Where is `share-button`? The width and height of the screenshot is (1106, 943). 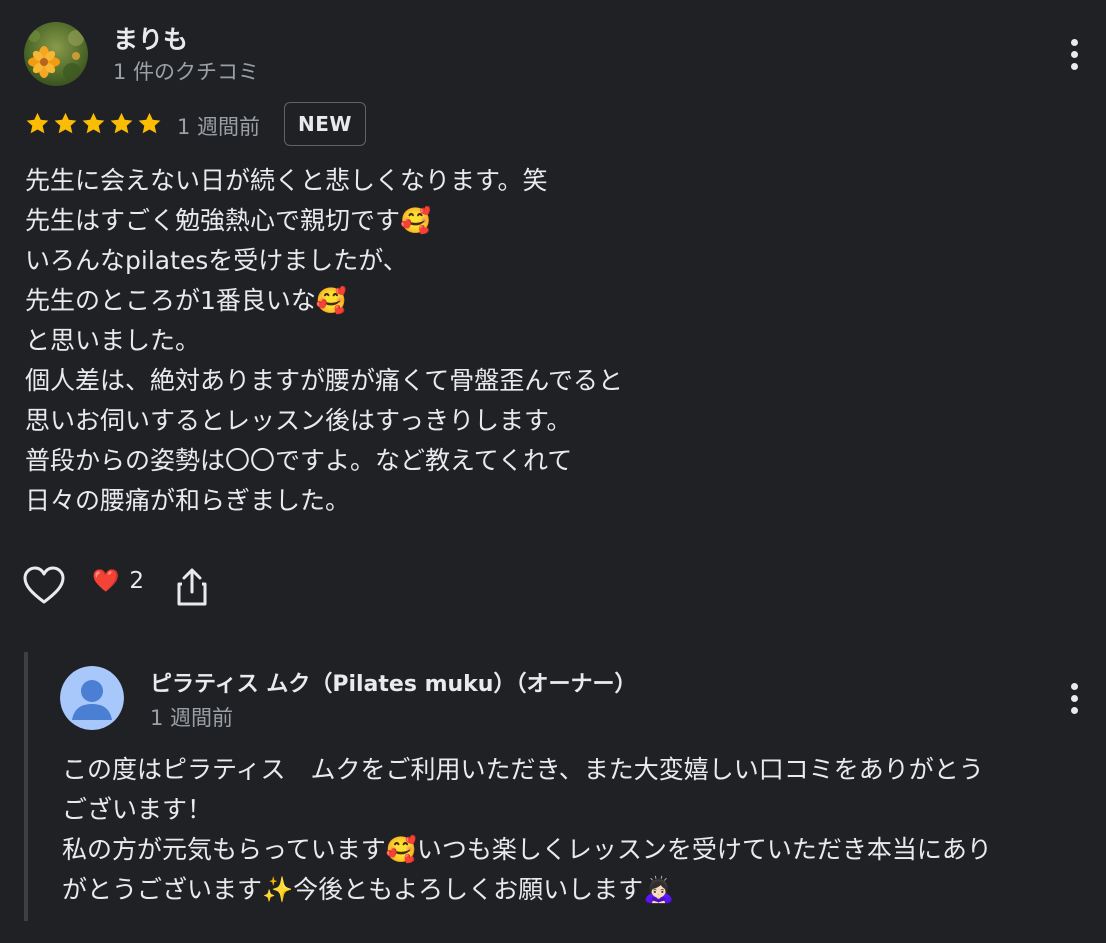
share-button is located at coordinates (192, 587).